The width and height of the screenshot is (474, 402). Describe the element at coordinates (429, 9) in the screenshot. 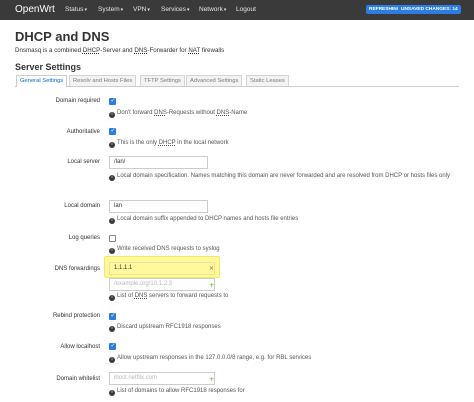

I see `unsaved-changes-badge: UNSAVED CHANGES: 14` at that location.